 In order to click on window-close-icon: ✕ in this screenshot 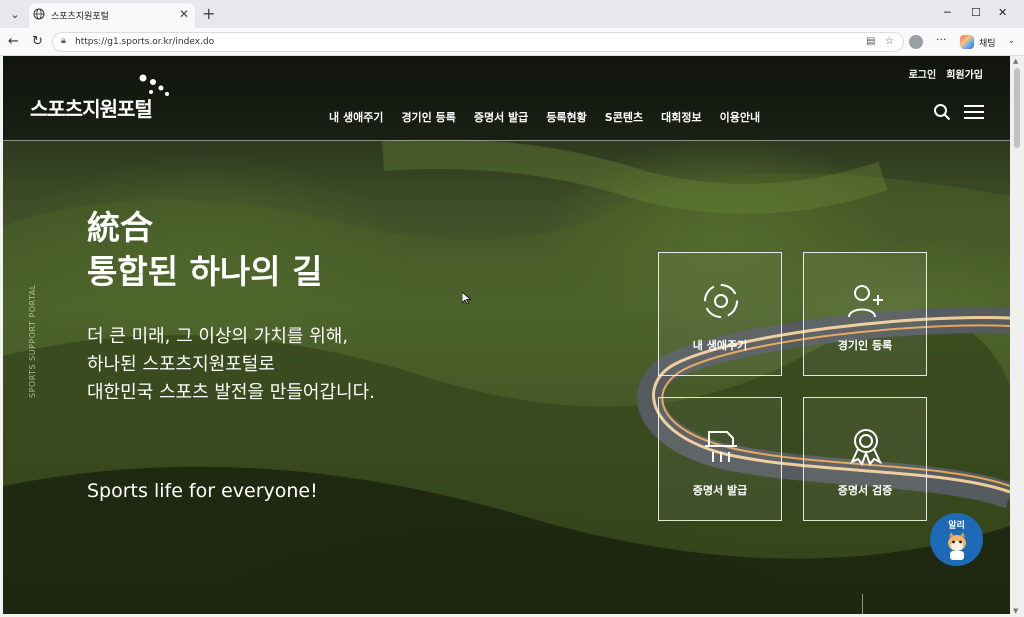, I will do `click(1002, 12)`.